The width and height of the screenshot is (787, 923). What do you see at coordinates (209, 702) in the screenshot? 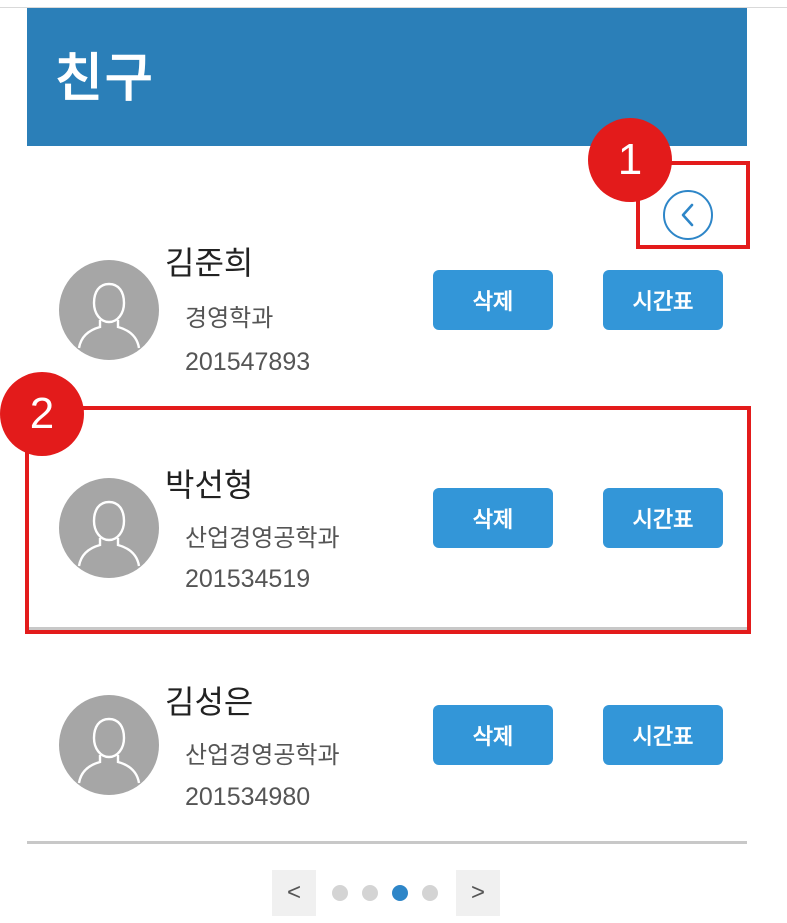
I see `friend-name: 김성은` at bounding box center [209, 702].